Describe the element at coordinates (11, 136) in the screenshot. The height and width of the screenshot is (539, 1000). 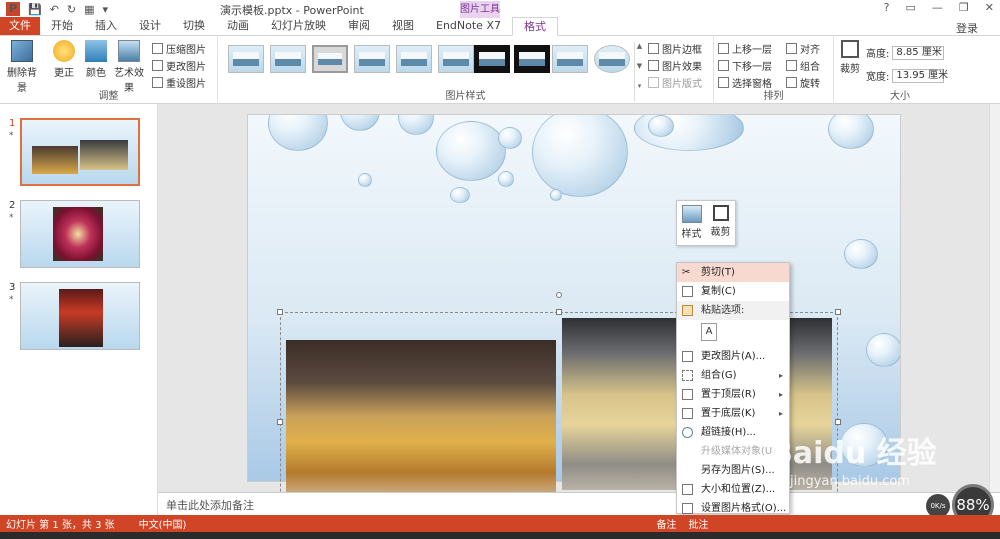
I see `thumb-animation-star-1: *` at that location.